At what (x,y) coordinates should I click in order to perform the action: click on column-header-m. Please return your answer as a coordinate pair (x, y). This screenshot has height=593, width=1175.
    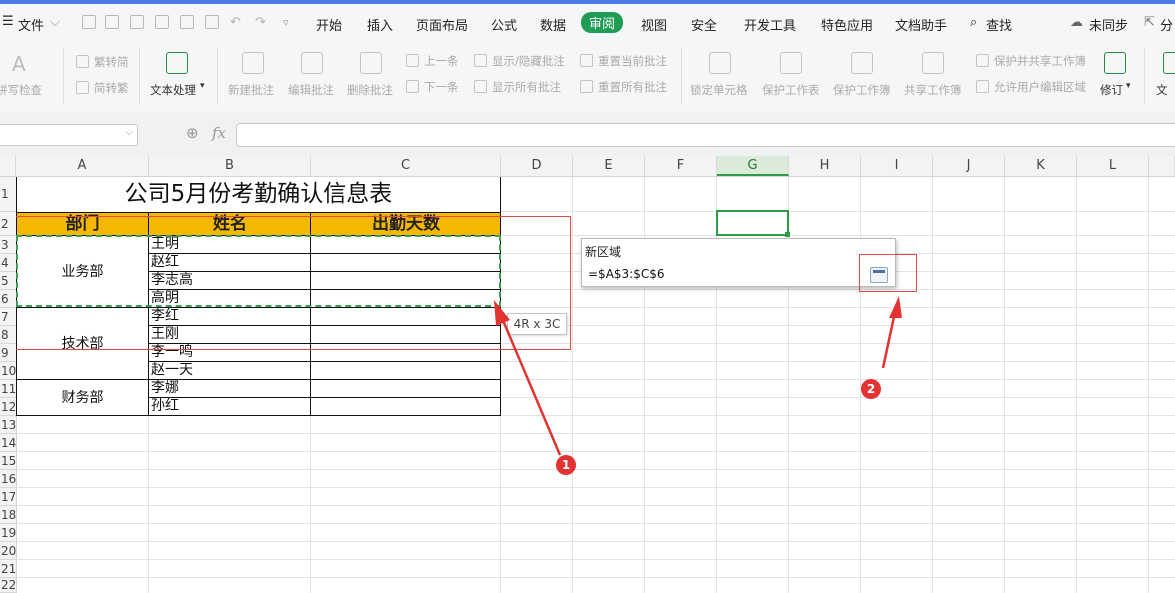
    Looking at the image, I should click on (1162, 166).